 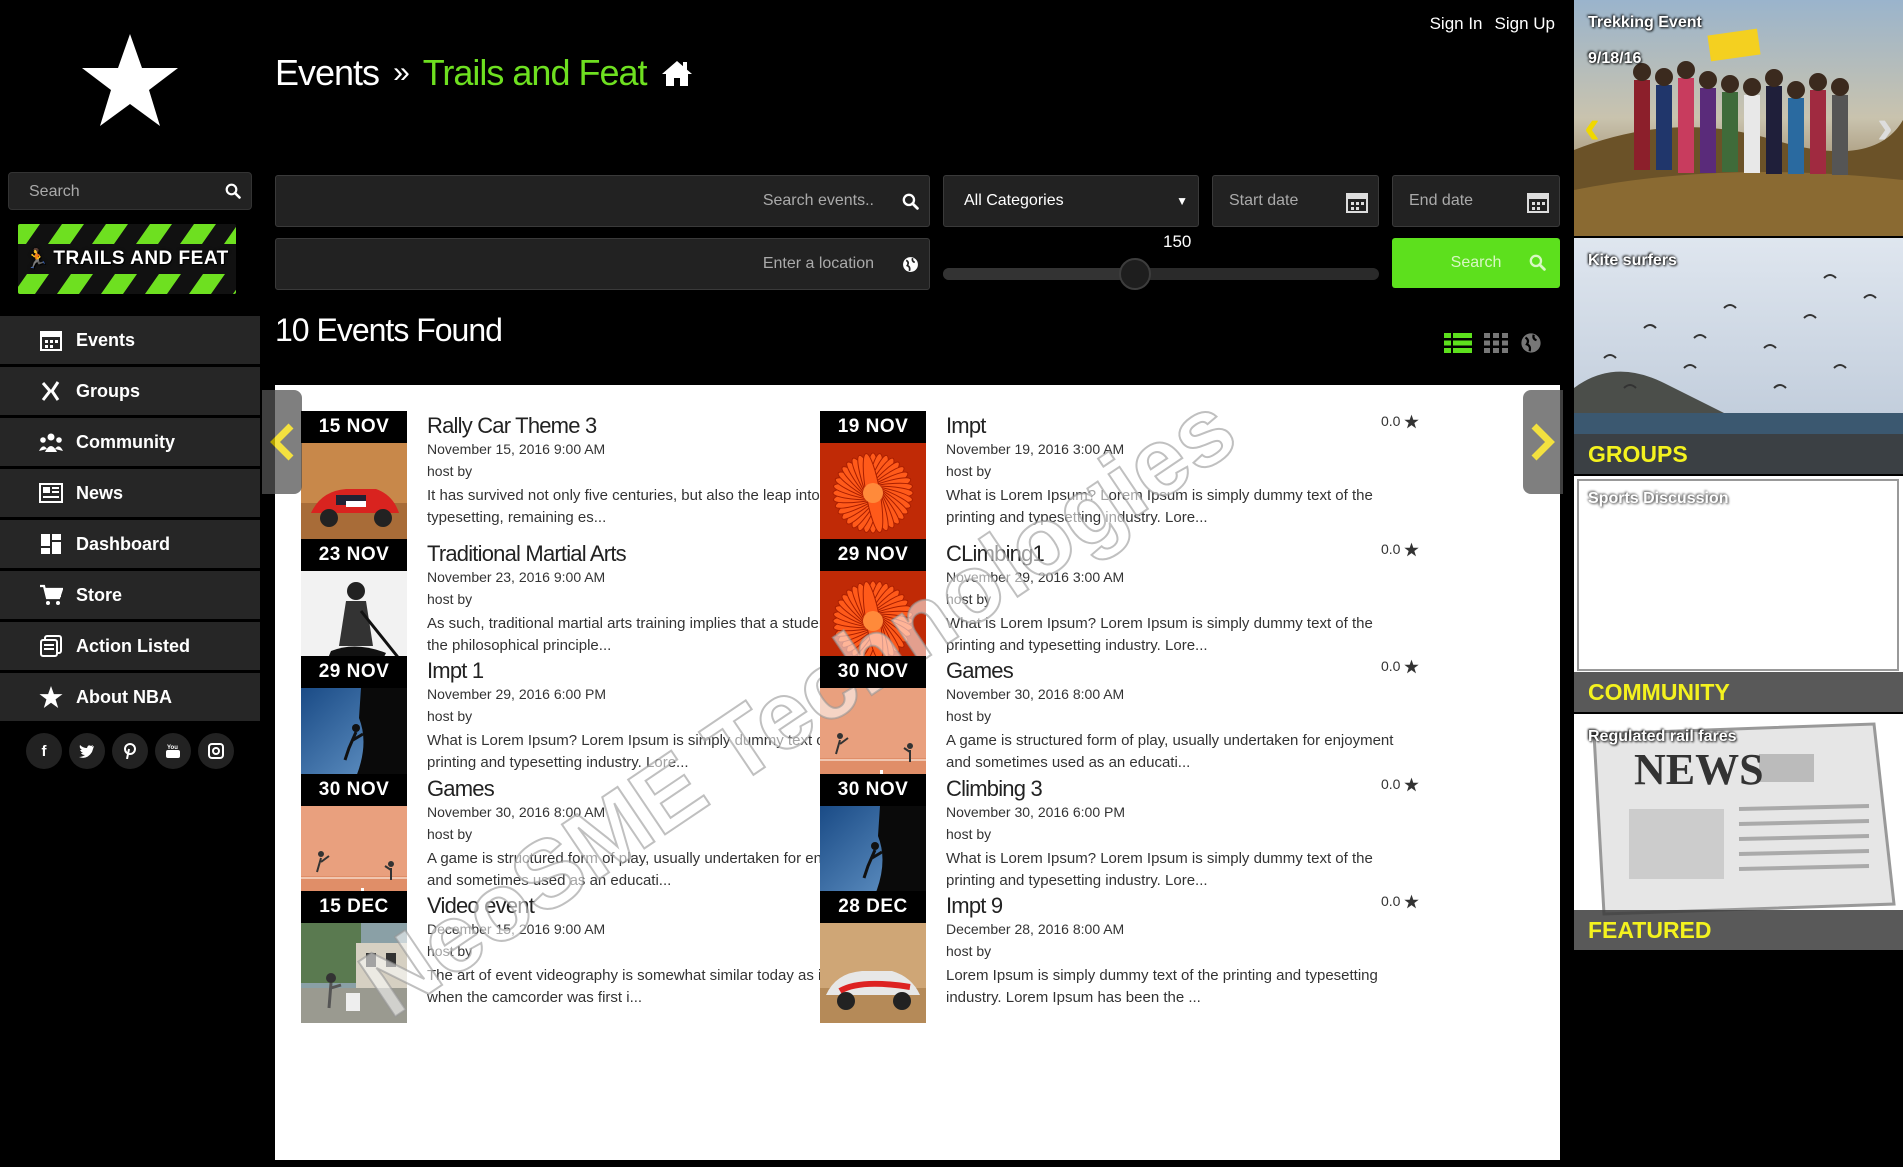 I want to click on globe-icon, so click(x=910, y=264).